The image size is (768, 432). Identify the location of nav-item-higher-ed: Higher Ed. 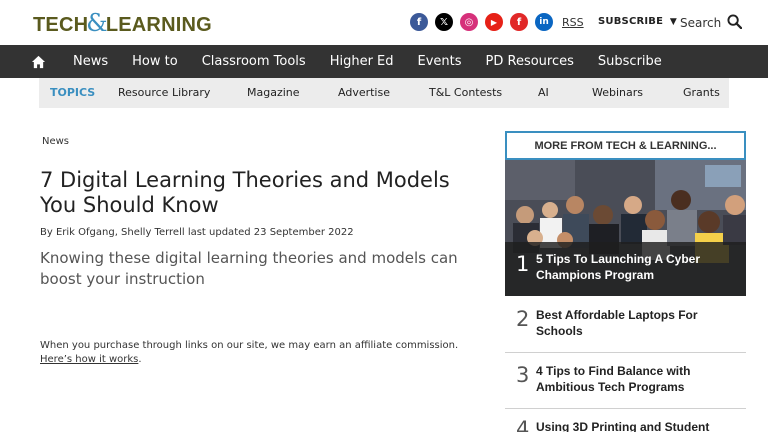
(362, 61).